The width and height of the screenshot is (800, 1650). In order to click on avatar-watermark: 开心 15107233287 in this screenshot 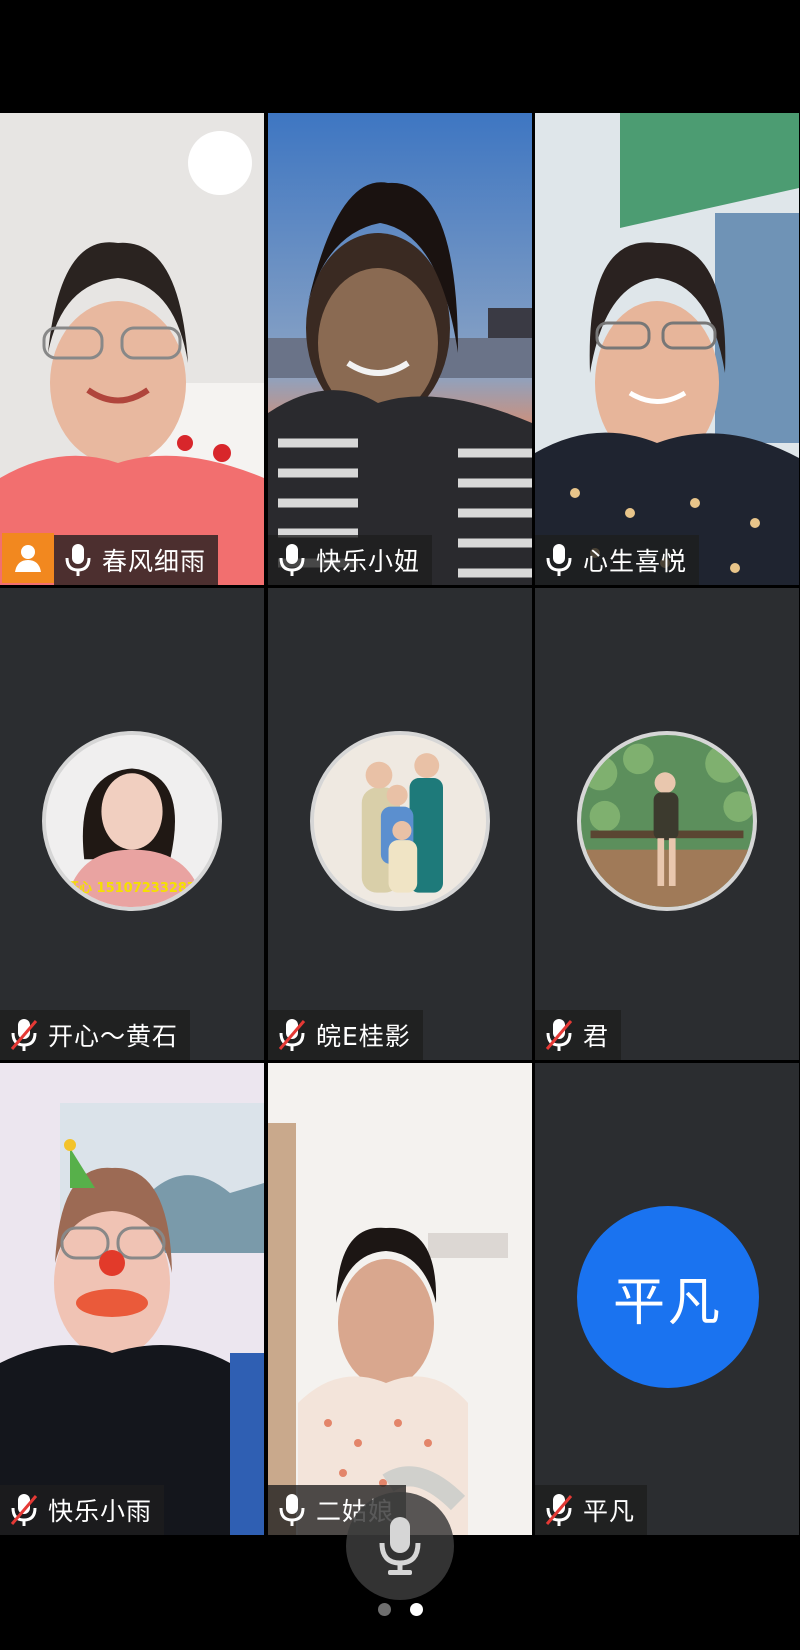, I will do `click(131, 888)`.